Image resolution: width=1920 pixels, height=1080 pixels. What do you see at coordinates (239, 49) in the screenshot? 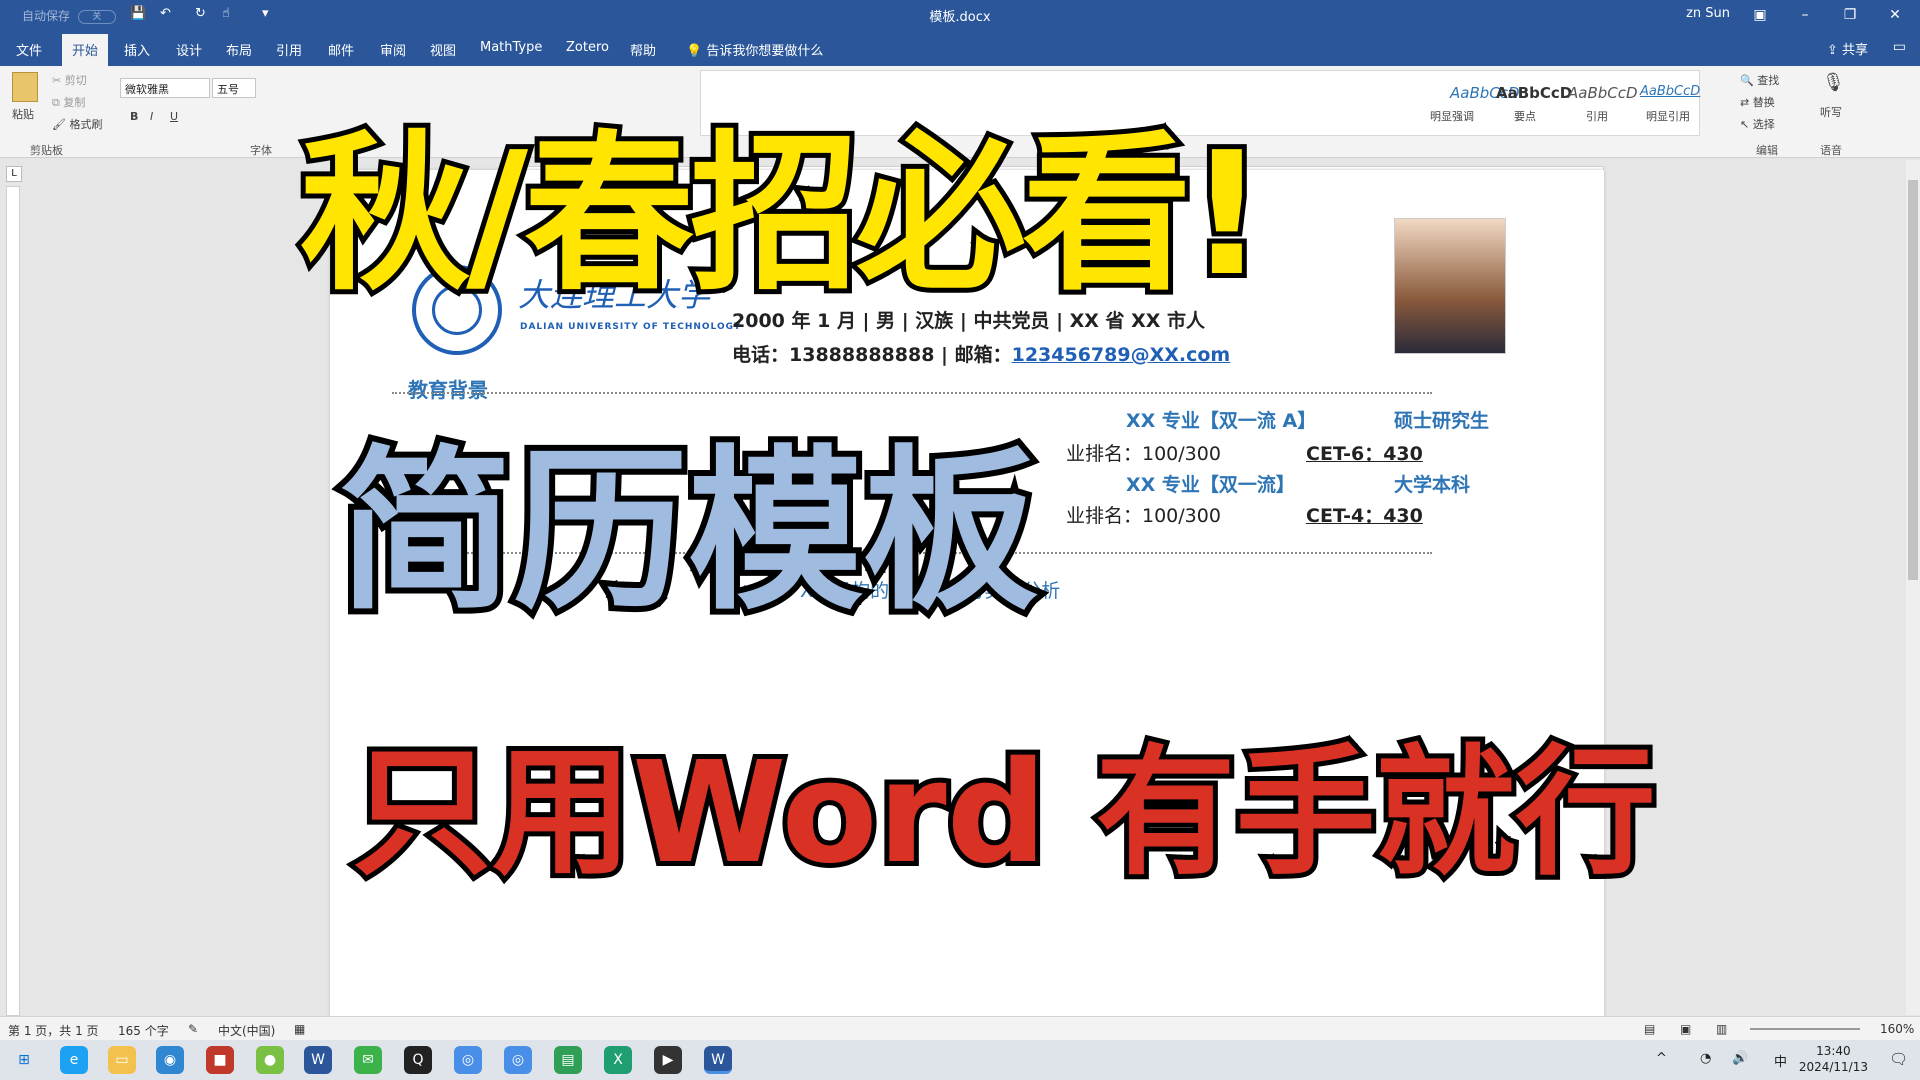
I see `tab-layout: 布局` at bounding box center [239, 49].